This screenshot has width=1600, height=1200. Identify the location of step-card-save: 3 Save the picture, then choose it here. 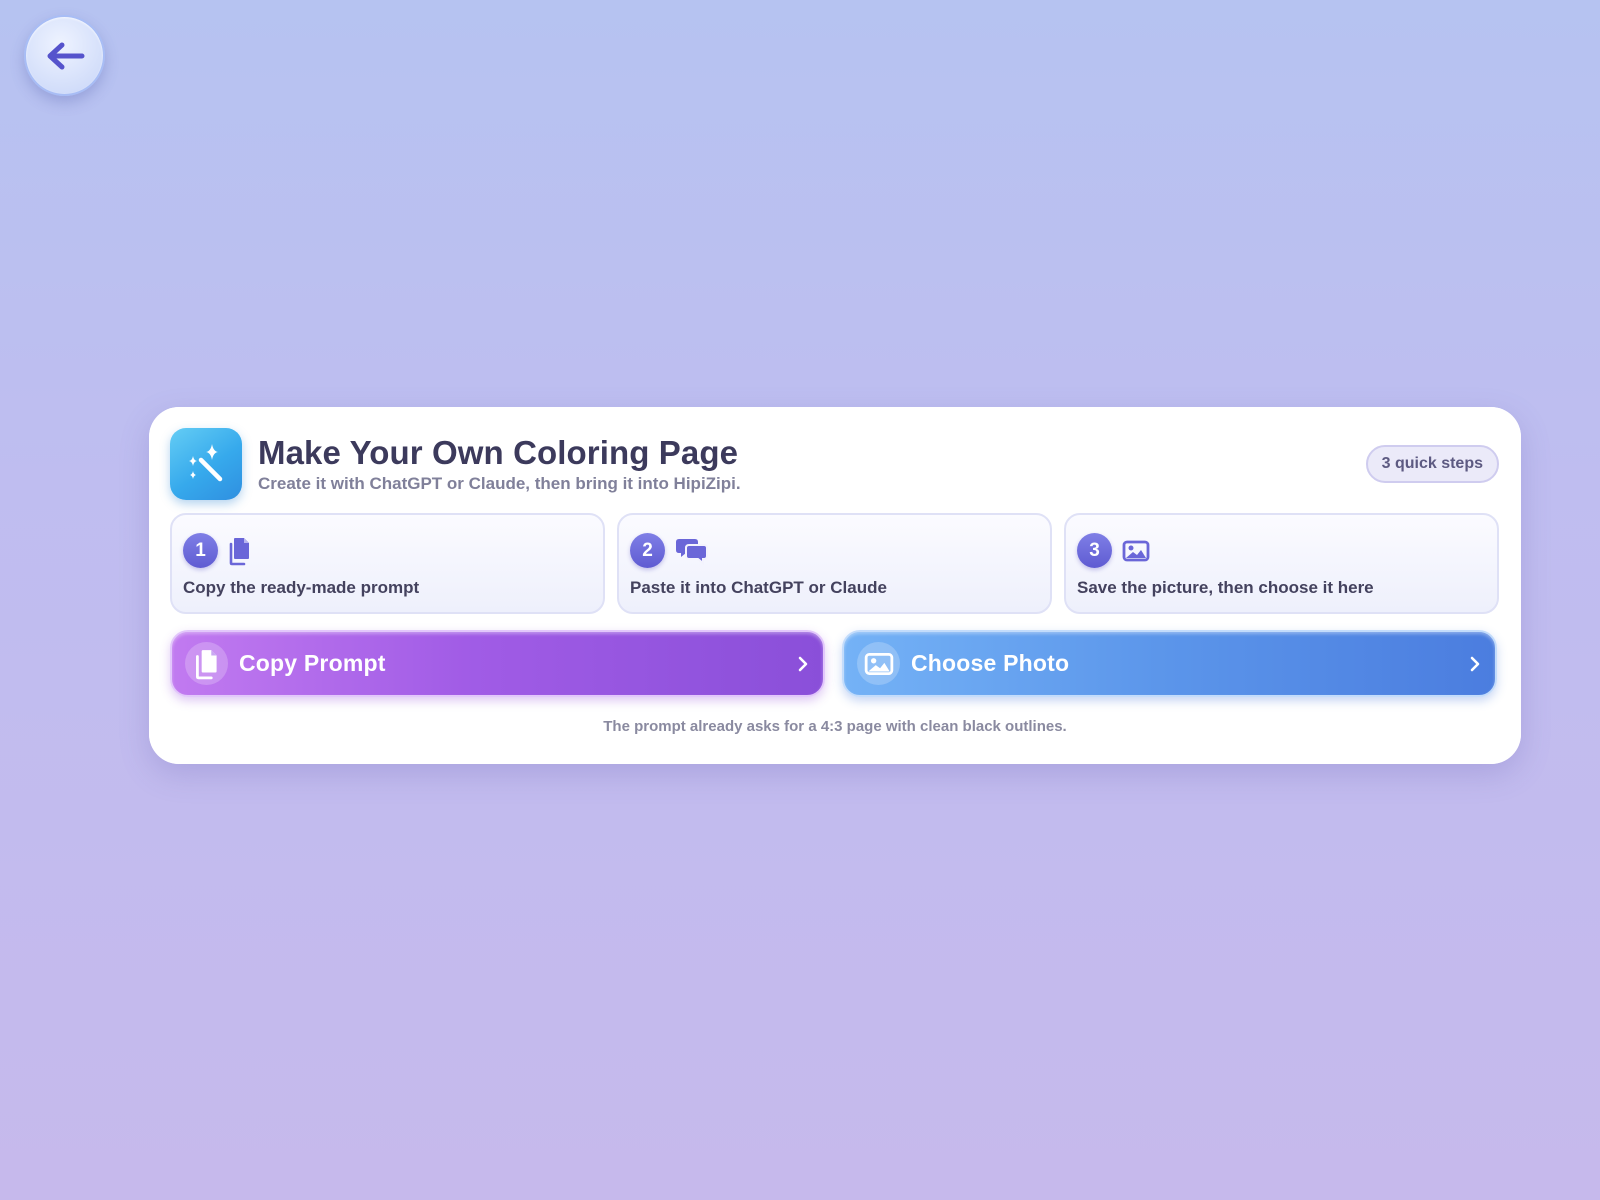
(1281, 563).